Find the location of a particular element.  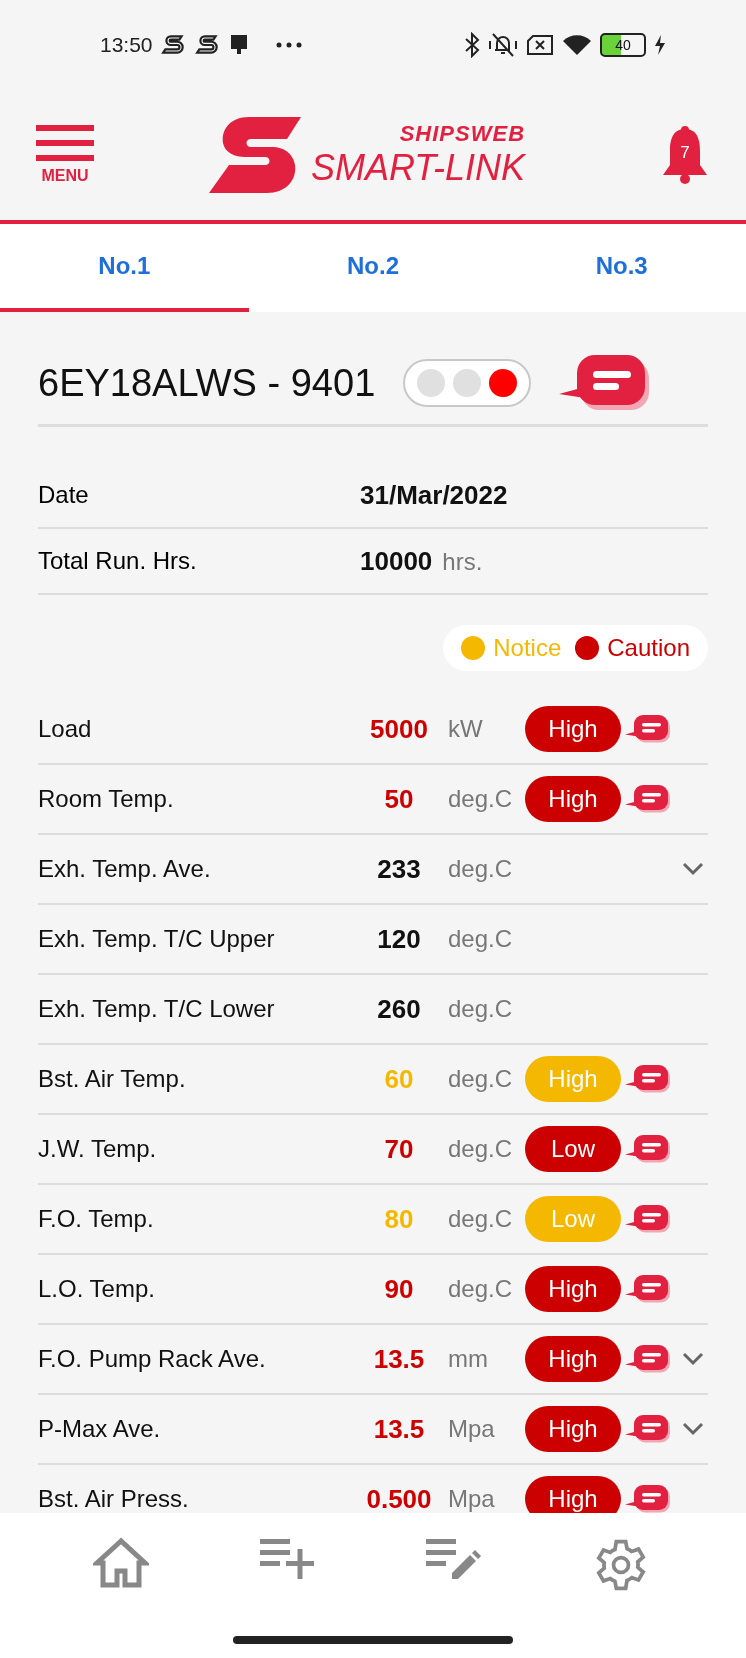

home-icon is located at coordinates (121, 1563).